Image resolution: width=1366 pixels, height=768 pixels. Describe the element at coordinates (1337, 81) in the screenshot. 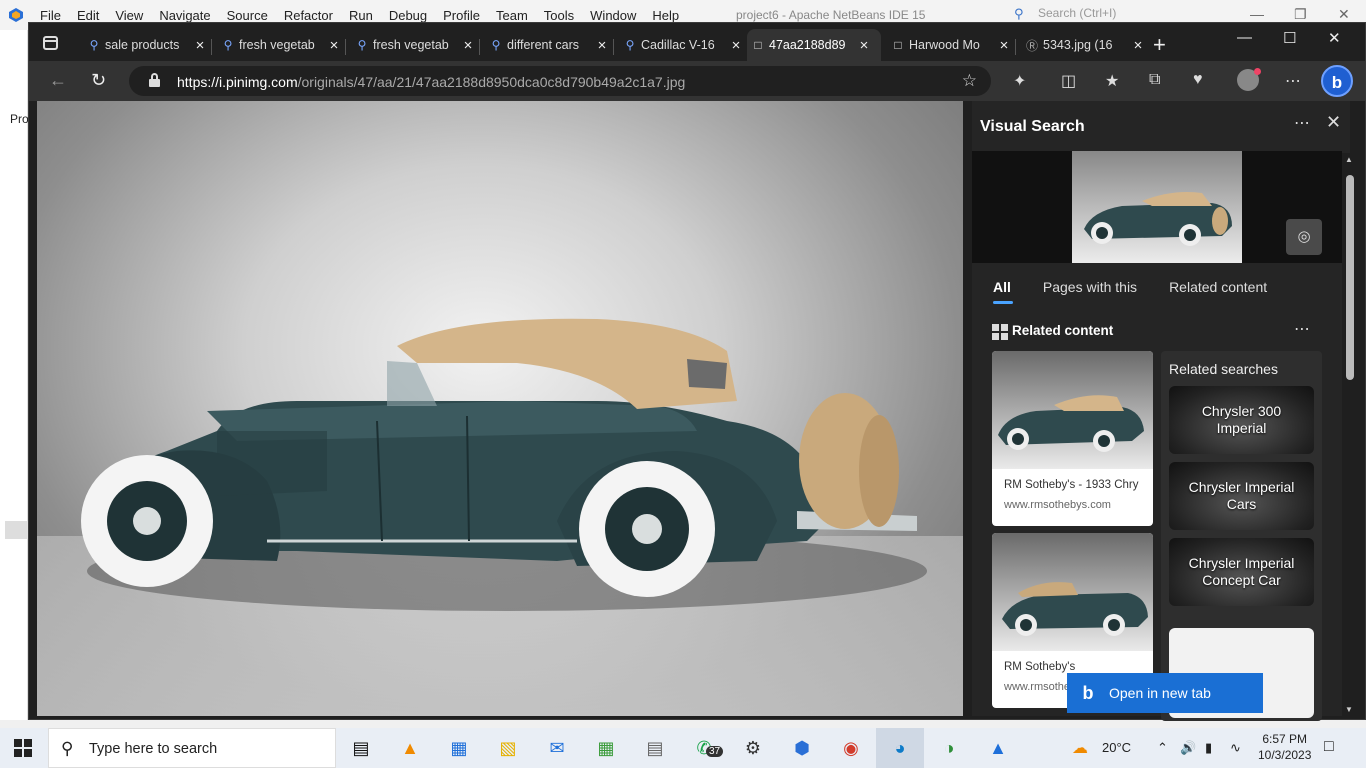

I see `bing-copilot-icon: b` at that location.